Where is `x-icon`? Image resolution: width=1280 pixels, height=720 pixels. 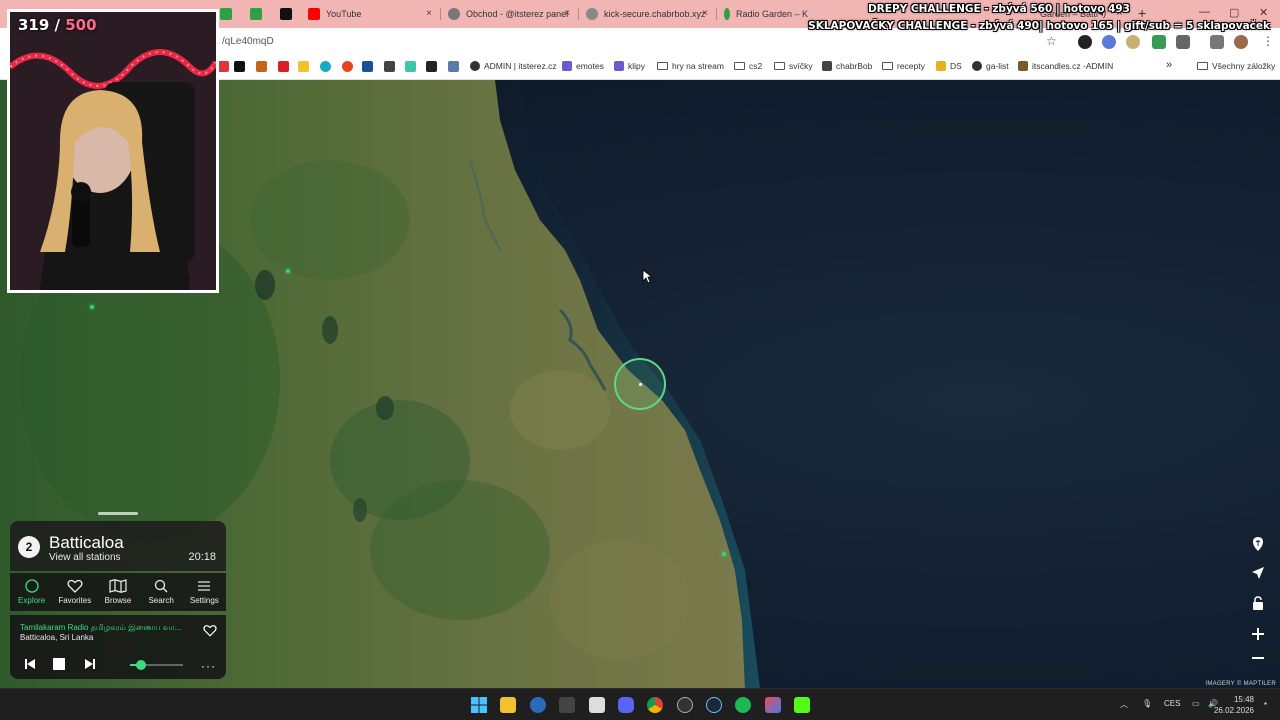
x-icon is located at coordinates (239, 66).